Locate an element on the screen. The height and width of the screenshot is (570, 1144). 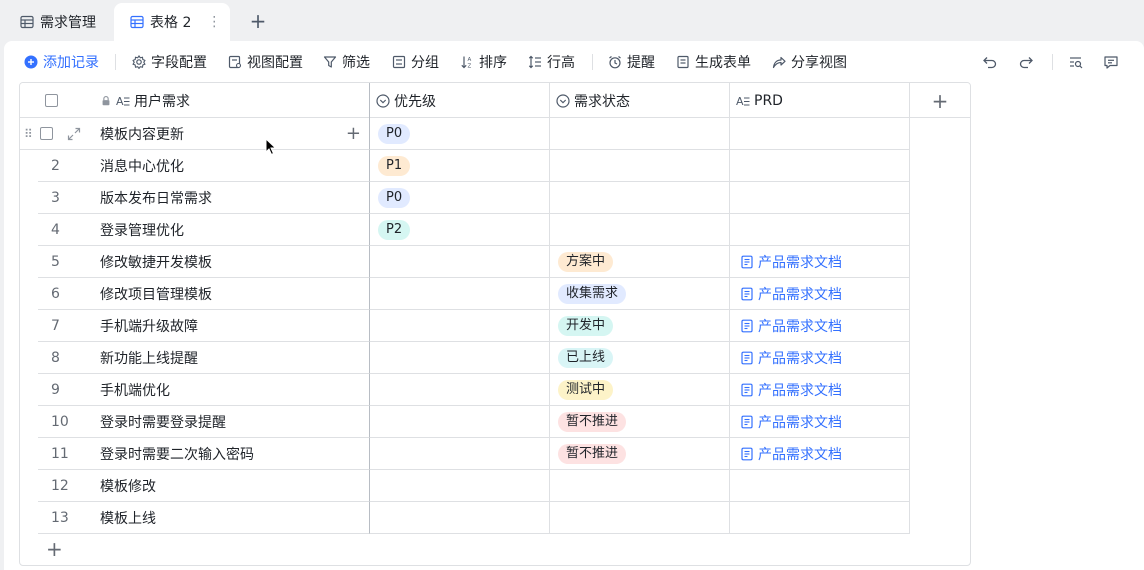
table-row: 12 模板修改 is located at coordinates (495, 486).